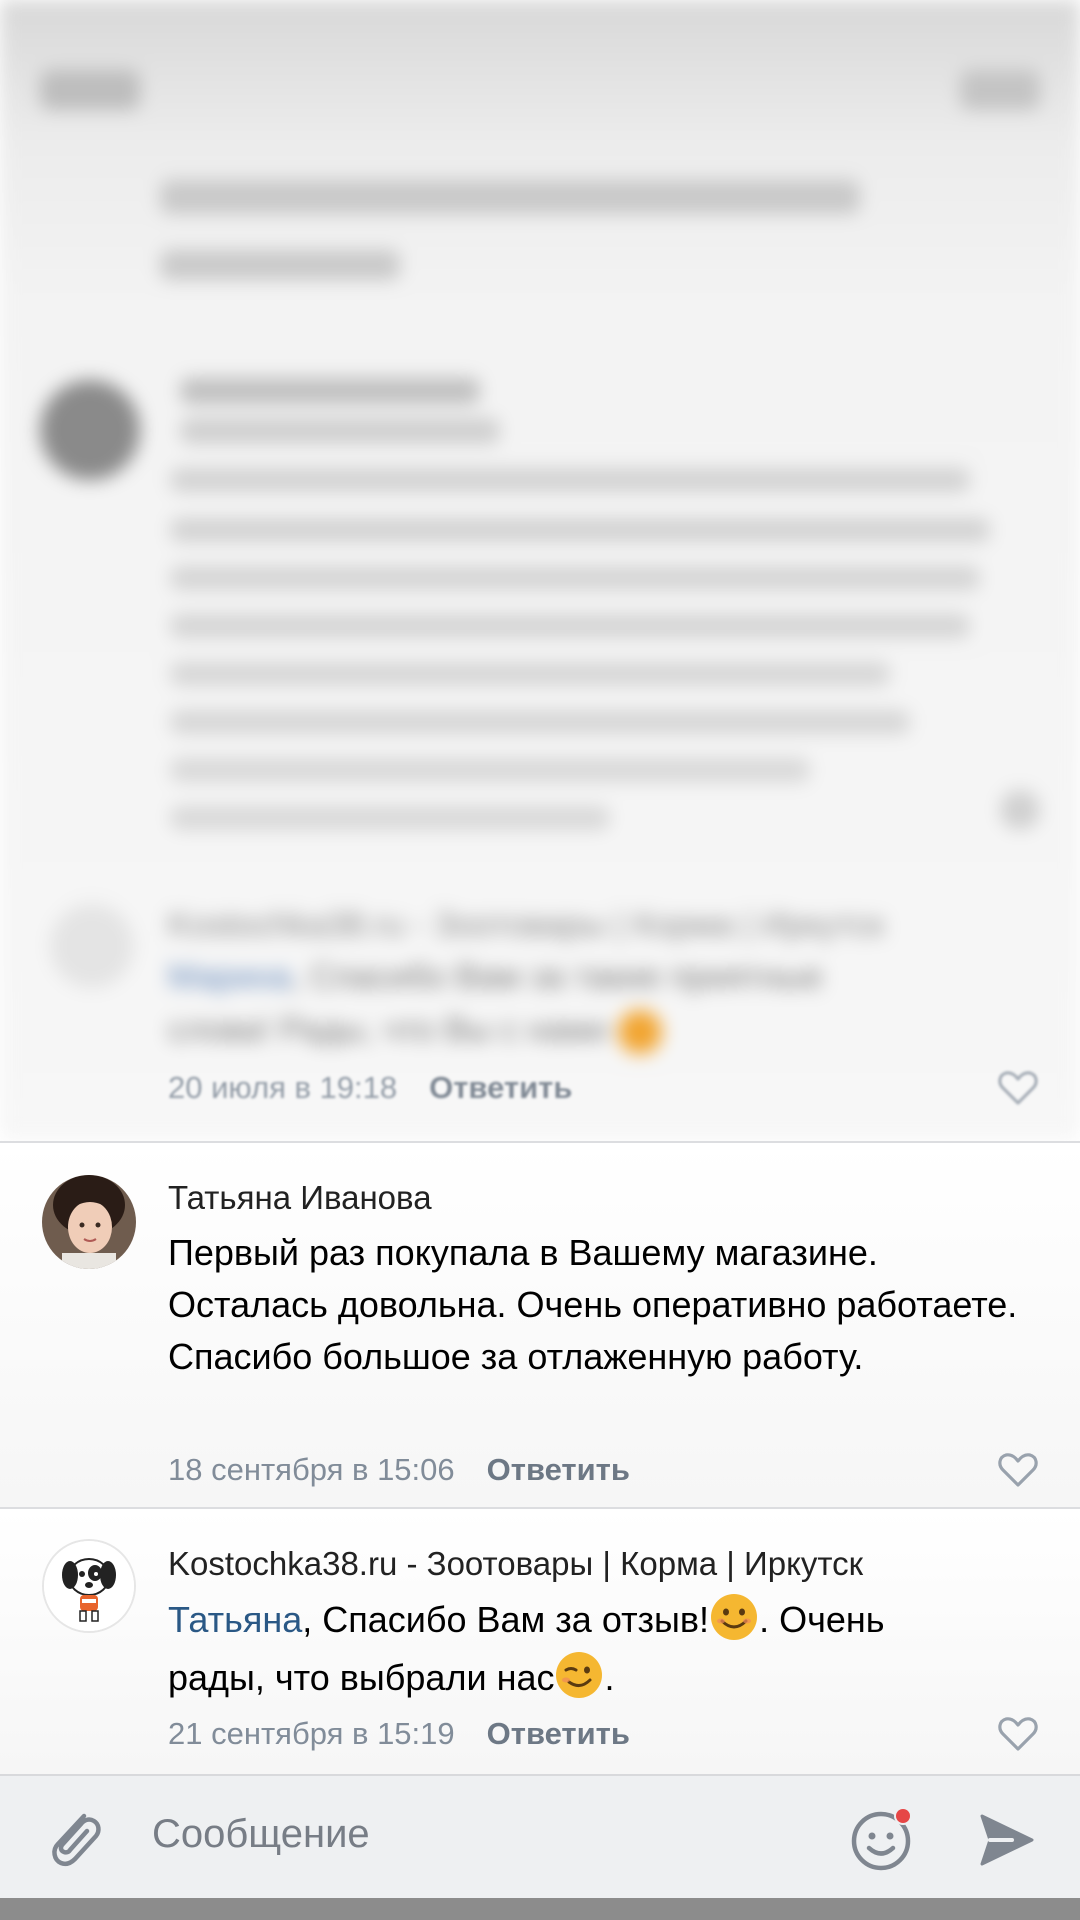 Image resolution: width=1080 pixels, height=1920 pixels. I want to click on blurred-reply-meta: 20 июля в 19:18 Ответить, so click(603, 1088).